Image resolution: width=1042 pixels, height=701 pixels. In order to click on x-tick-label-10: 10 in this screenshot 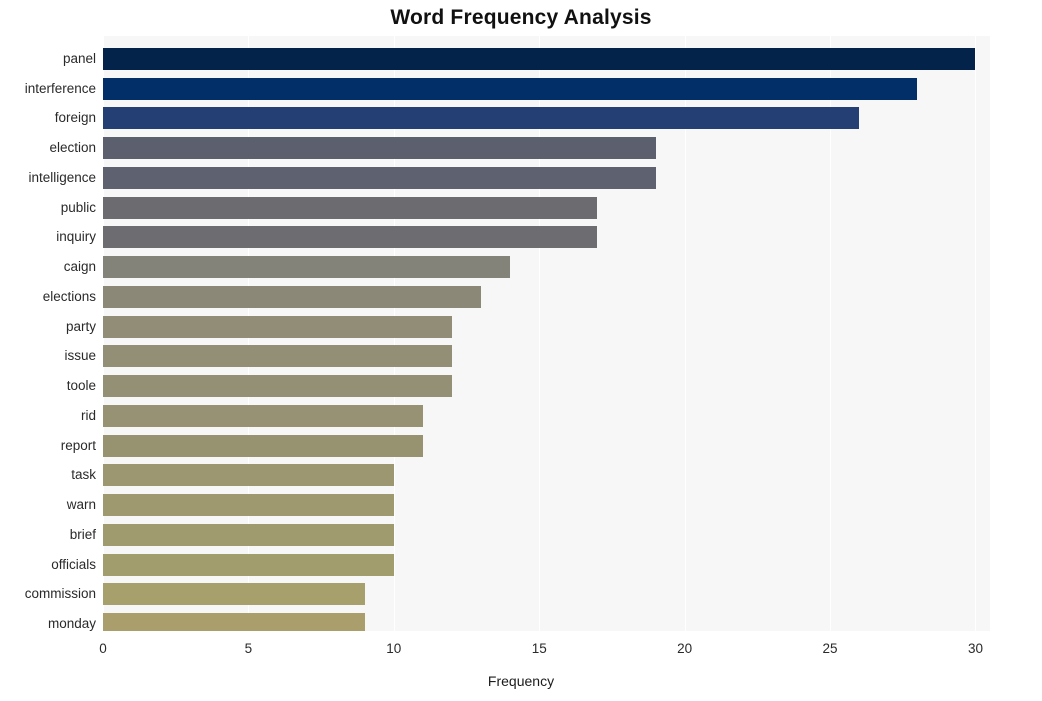, I will do `click(394, 648)`.